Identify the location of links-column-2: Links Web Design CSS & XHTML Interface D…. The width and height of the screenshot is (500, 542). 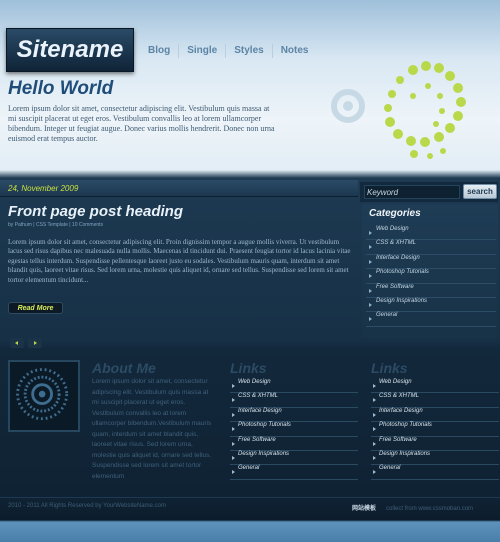
(435, 420).